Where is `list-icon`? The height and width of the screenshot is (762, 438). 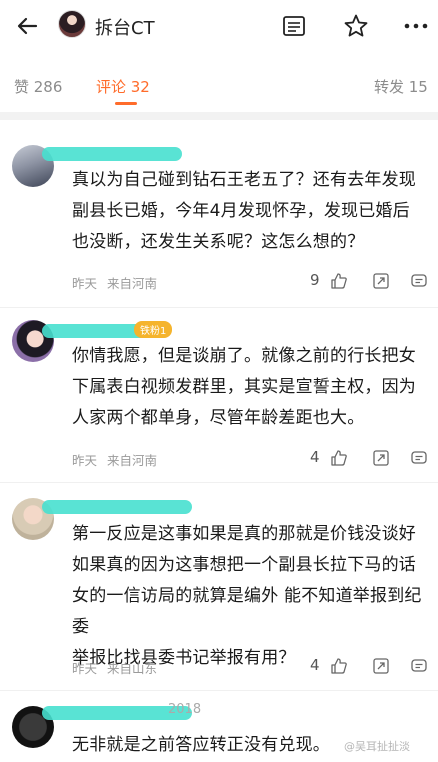
list-icon is located at coordinates (294, 26).